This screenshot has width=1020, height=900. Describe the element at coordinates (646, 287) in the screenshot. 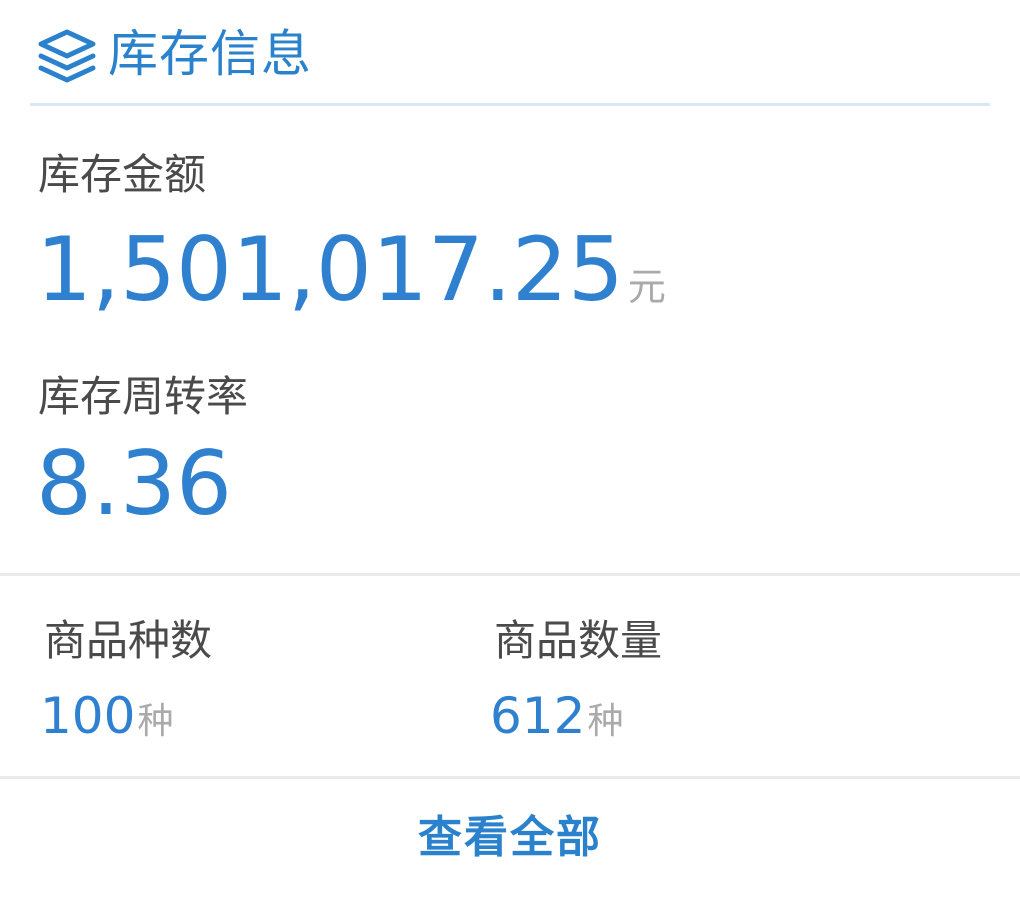

I see `inventory-amount-unit: 元` at that location.